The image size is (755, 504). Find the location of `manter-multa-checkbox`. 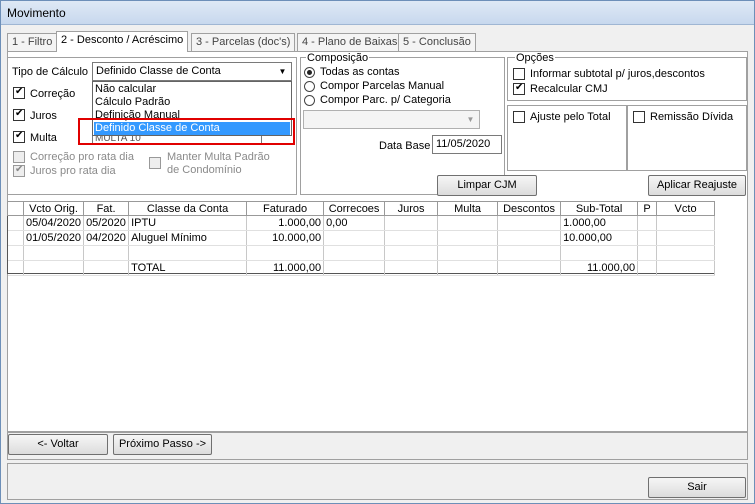

manter-multa-checkbox is located at coordinates (155, 163).